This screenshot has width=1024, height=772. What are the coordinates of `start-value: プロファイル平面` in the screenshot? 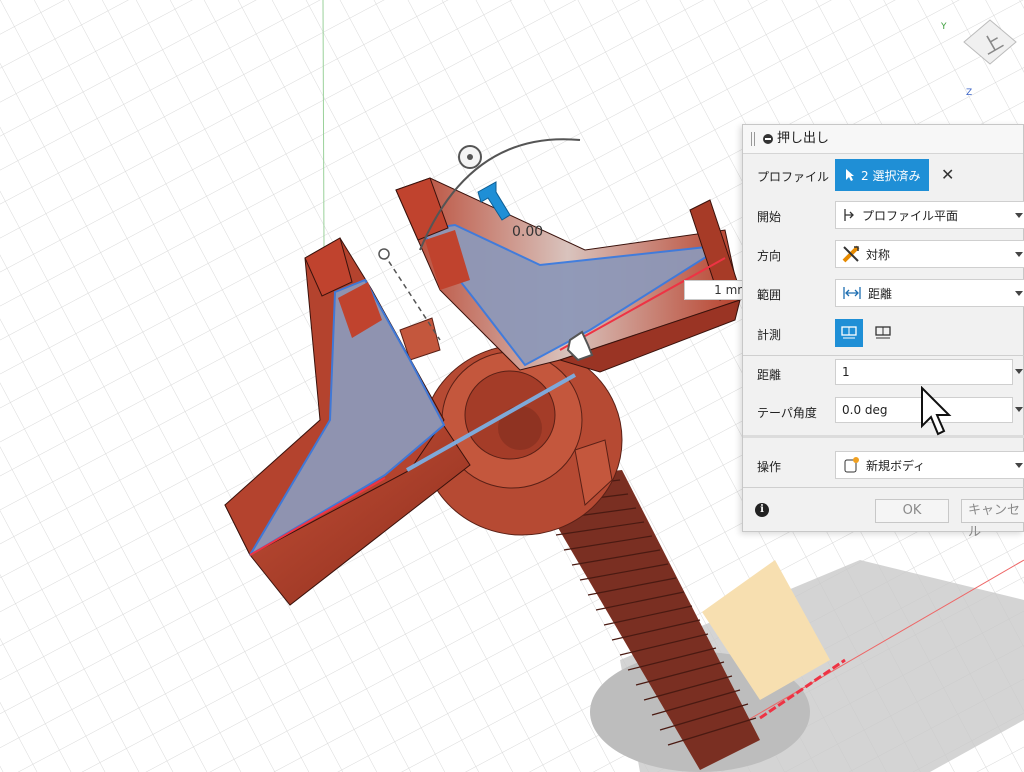 It's located at (910, 215).